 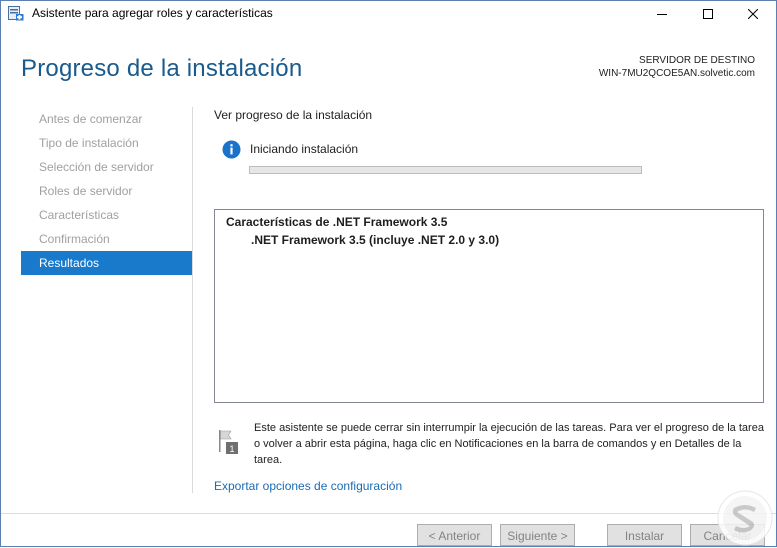 What do you see at coordinates (162, 68) in the screenshot?
I see `page-title: Progreso de la instalación` at bounding box center [162, 68].